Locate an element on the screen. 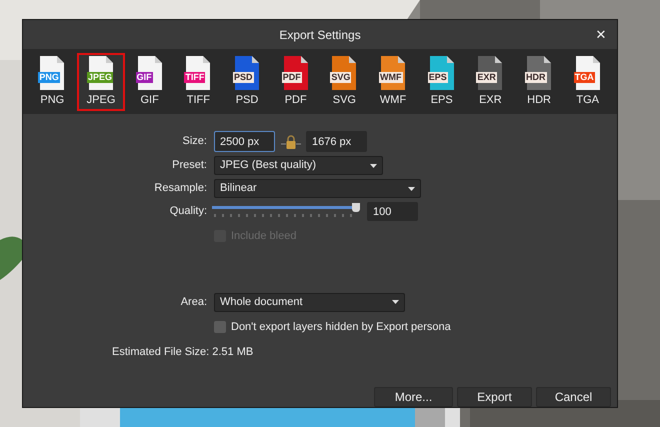  format-tab: PDF PDF is located at coordinates (295, 81).